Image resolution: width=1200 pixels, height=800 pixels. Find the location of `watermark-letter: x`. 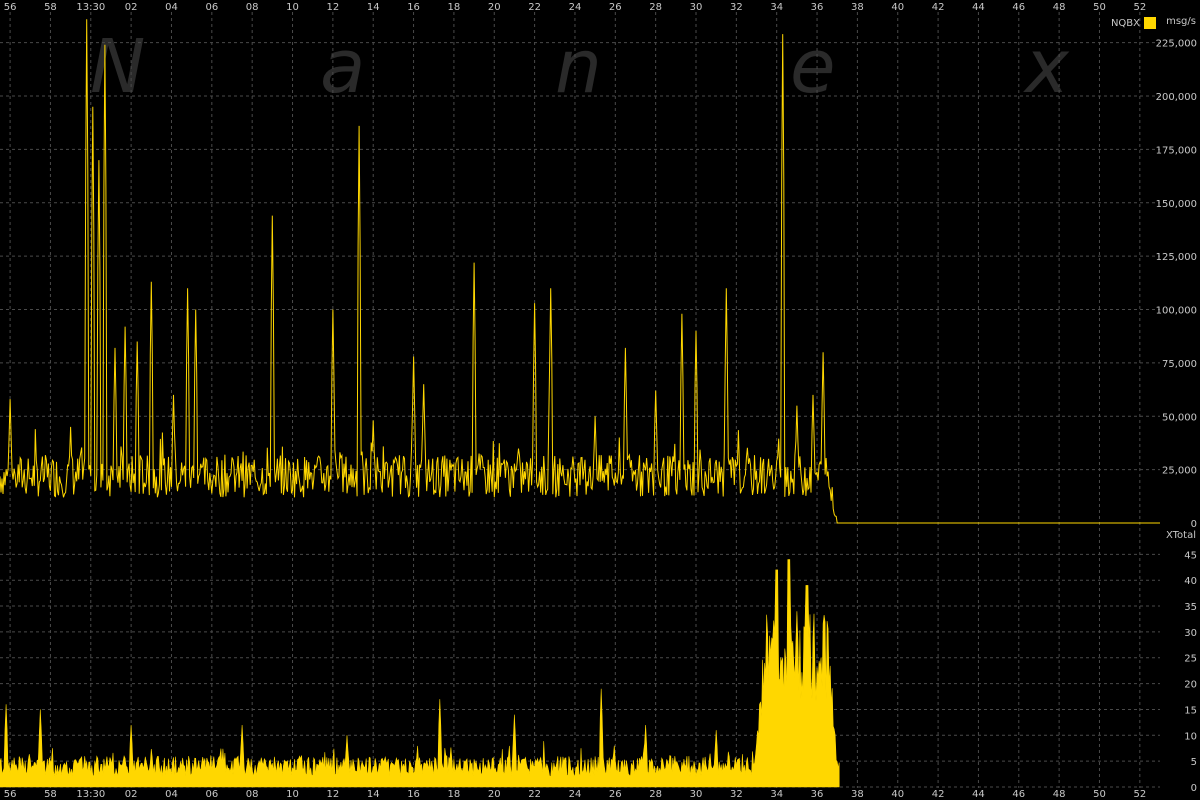

watermark-letter: x is located at coordinates (1046, 67).